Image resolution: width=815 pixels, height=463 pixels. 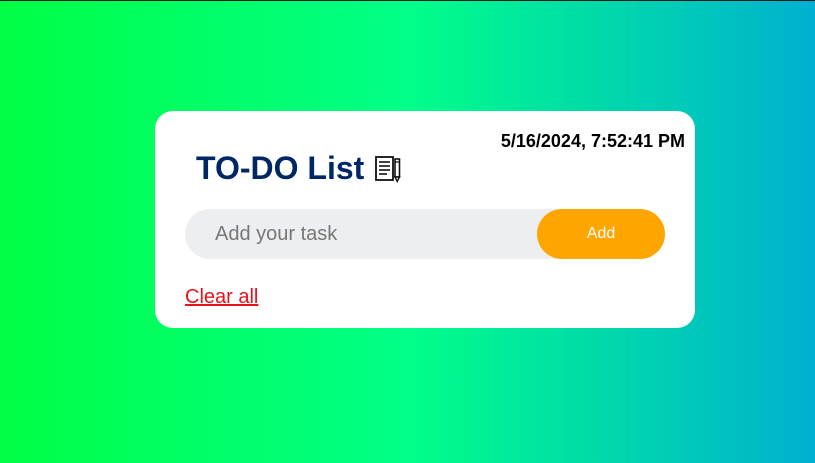 I want to click on current-datetime: 5/16/2024, 7:52:41 PM, so click(x=592, y=141).